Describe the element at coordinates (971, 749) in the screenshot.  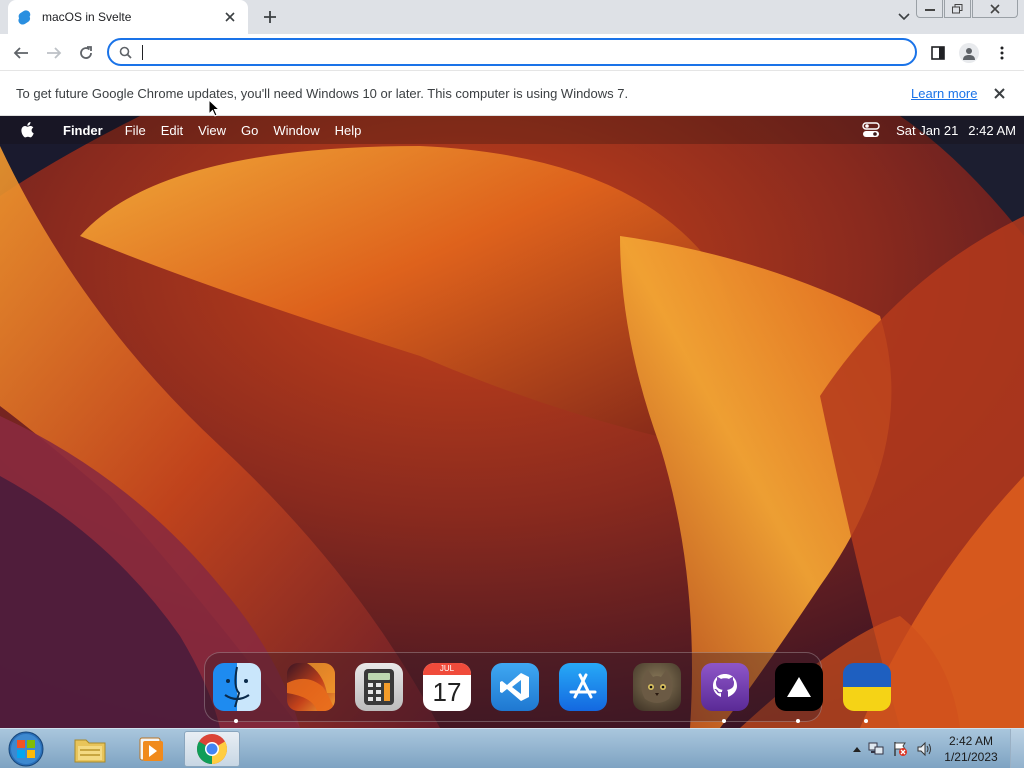
I see `taskbar-clock: 2:42 AM 1/21/2023` at that location.